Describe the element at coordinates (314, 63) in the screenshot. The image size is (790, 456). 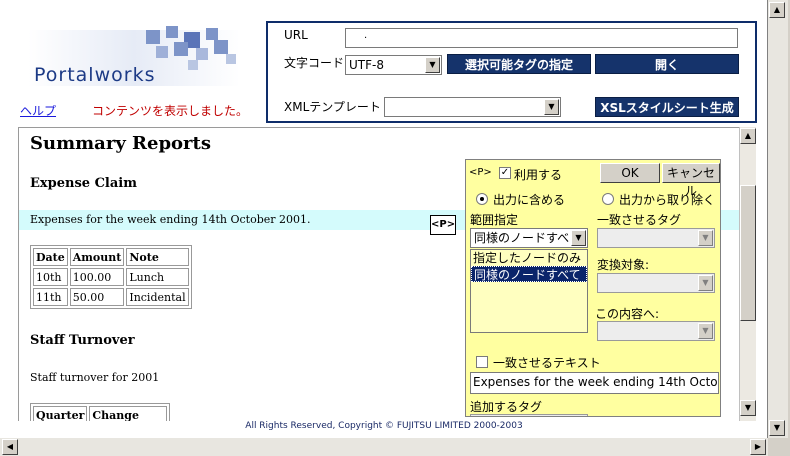
I see `encoding-label: 文字コード` at that location.